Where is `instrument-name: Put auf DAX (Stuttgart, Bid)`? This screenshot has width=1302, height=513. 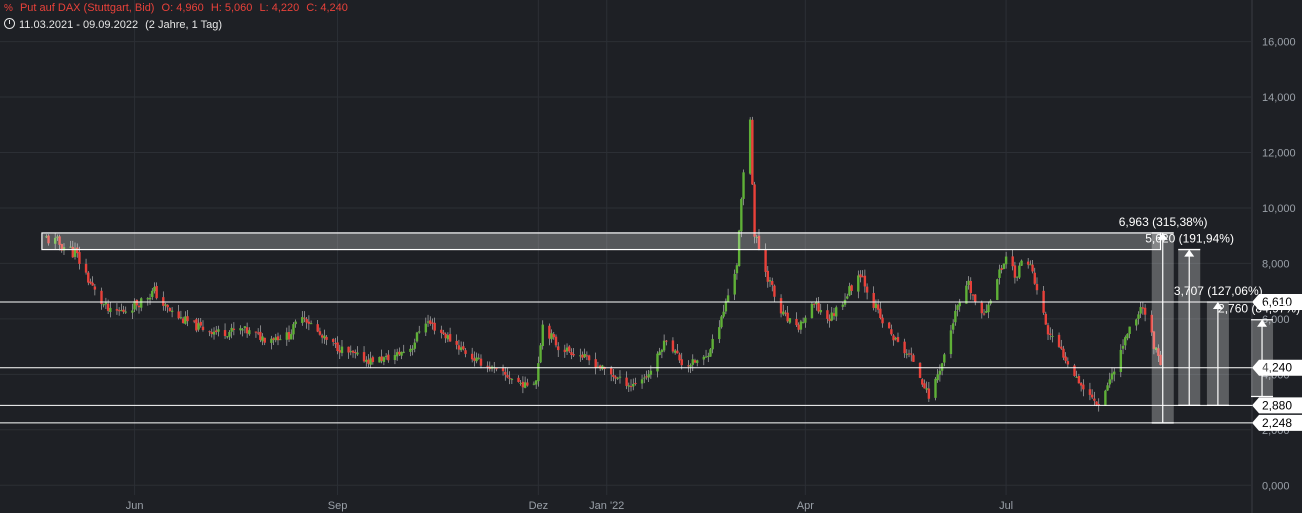 instrument-name: Put auf DAX (Stuttgart, Bid) is located at coordinates (87, 8).